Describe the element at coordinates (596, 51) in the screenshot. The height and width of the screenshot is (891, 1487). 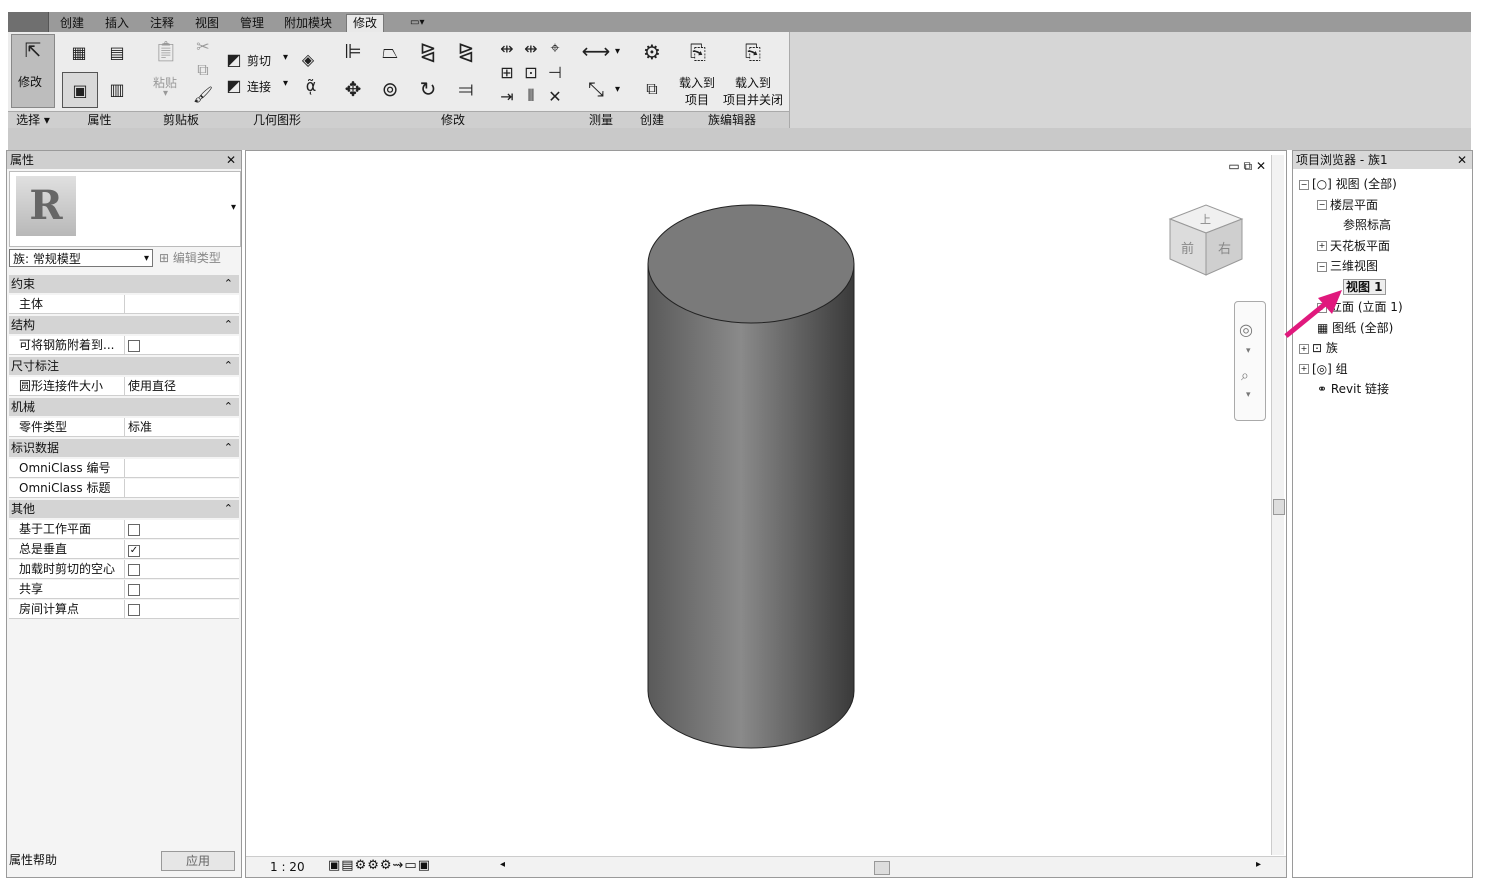
I see `measure-distance-icon: ⟷` at that location.